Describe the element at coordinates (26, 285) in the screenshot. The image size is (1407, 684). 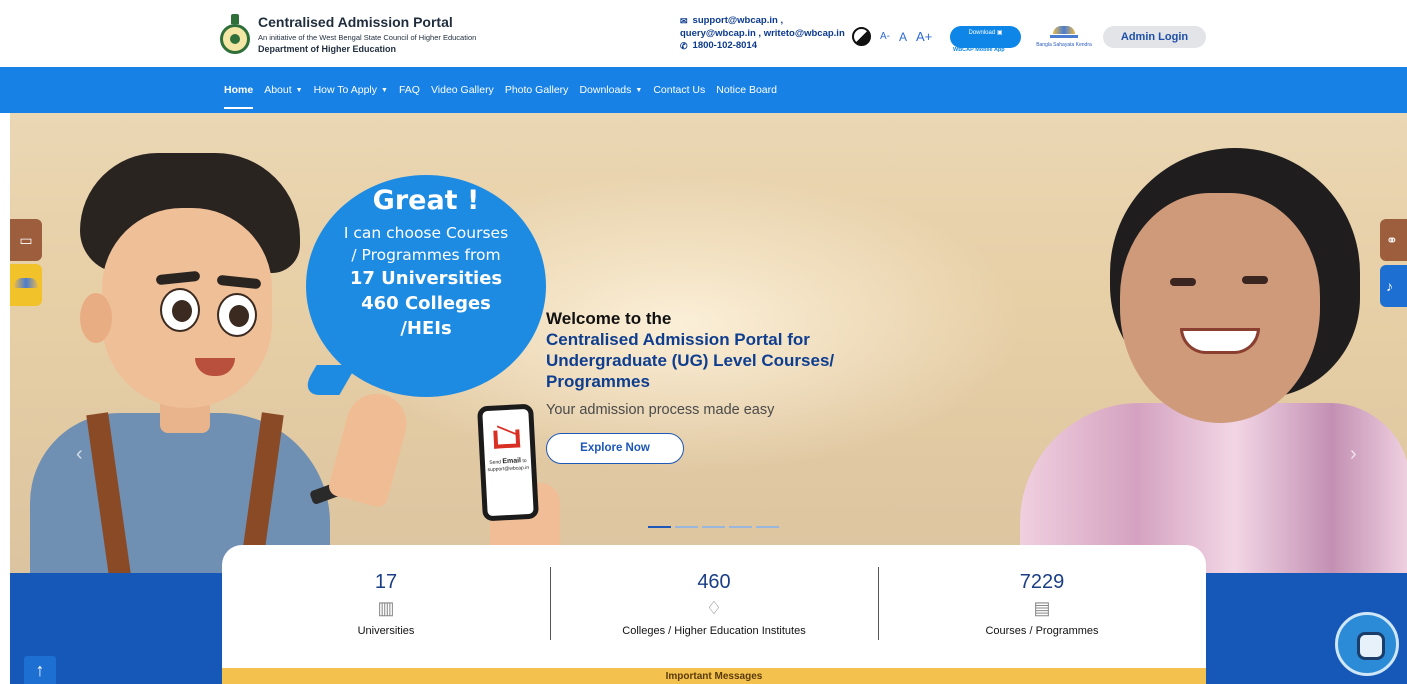
I see `bsk-side-icon` at that location.